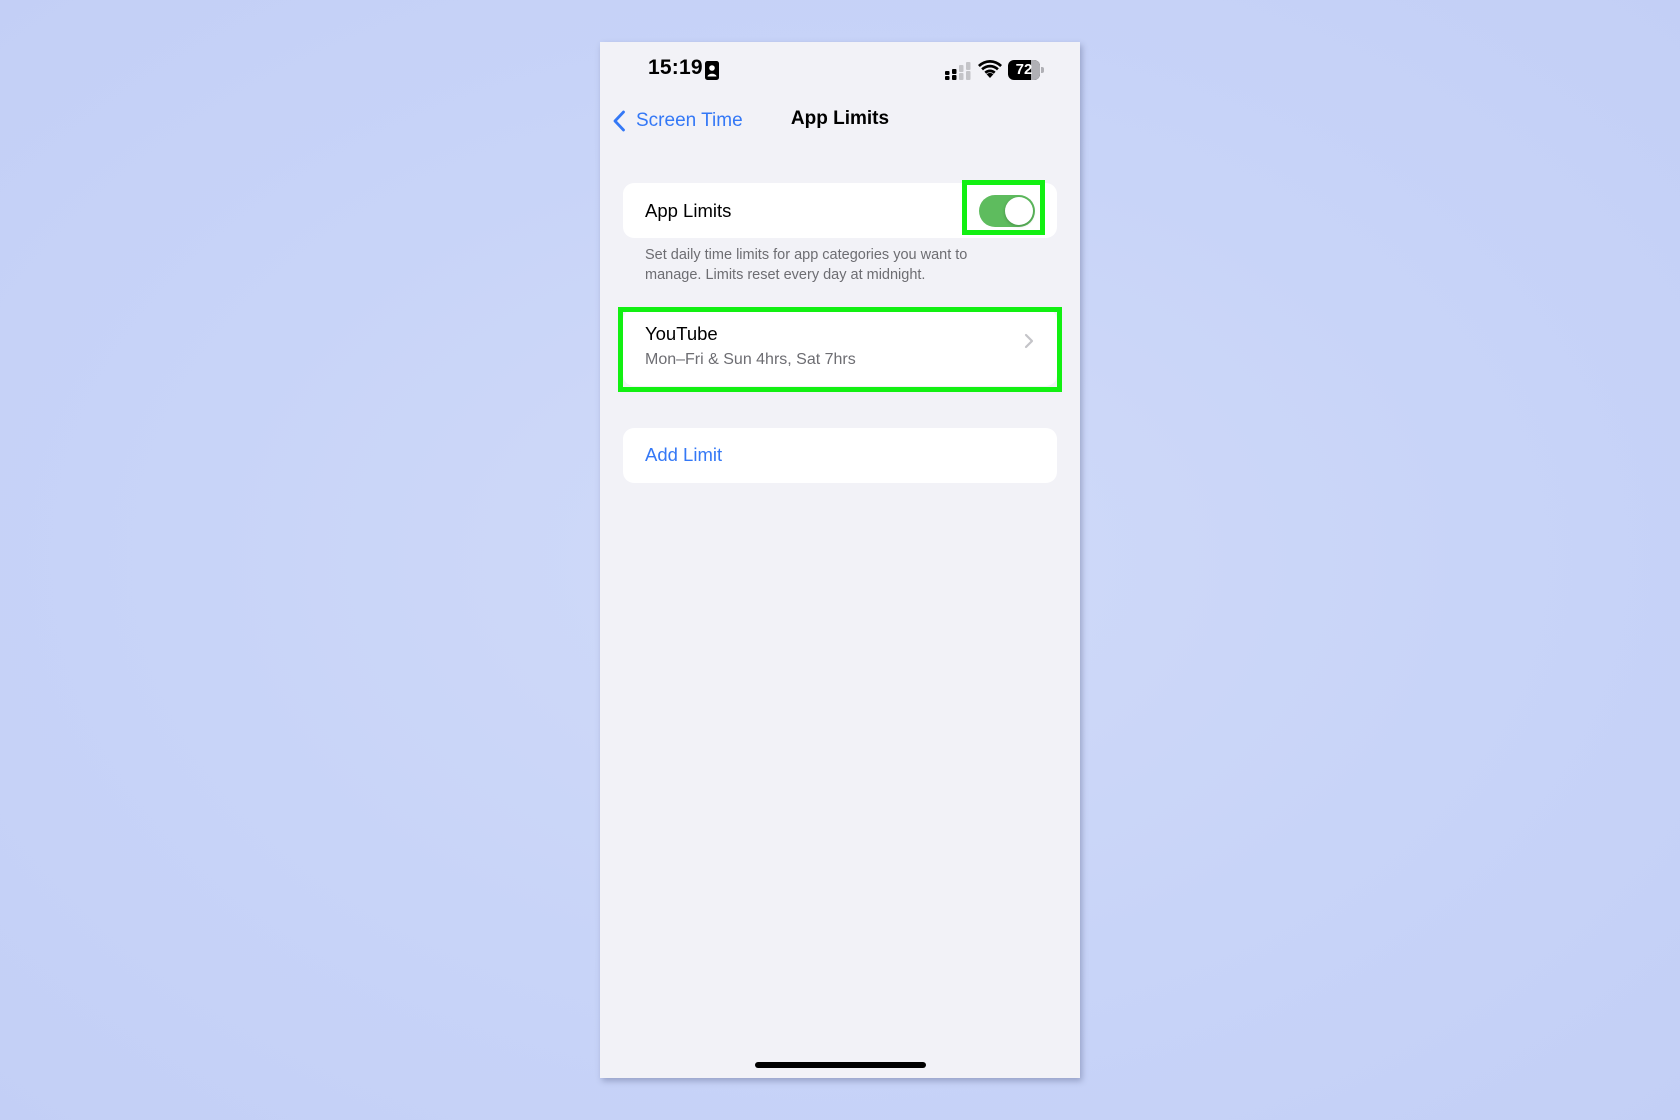 The width and height of the screenshot is (1680, 1120). I want to click on battery-indicator: 72, so click(1026, 70).